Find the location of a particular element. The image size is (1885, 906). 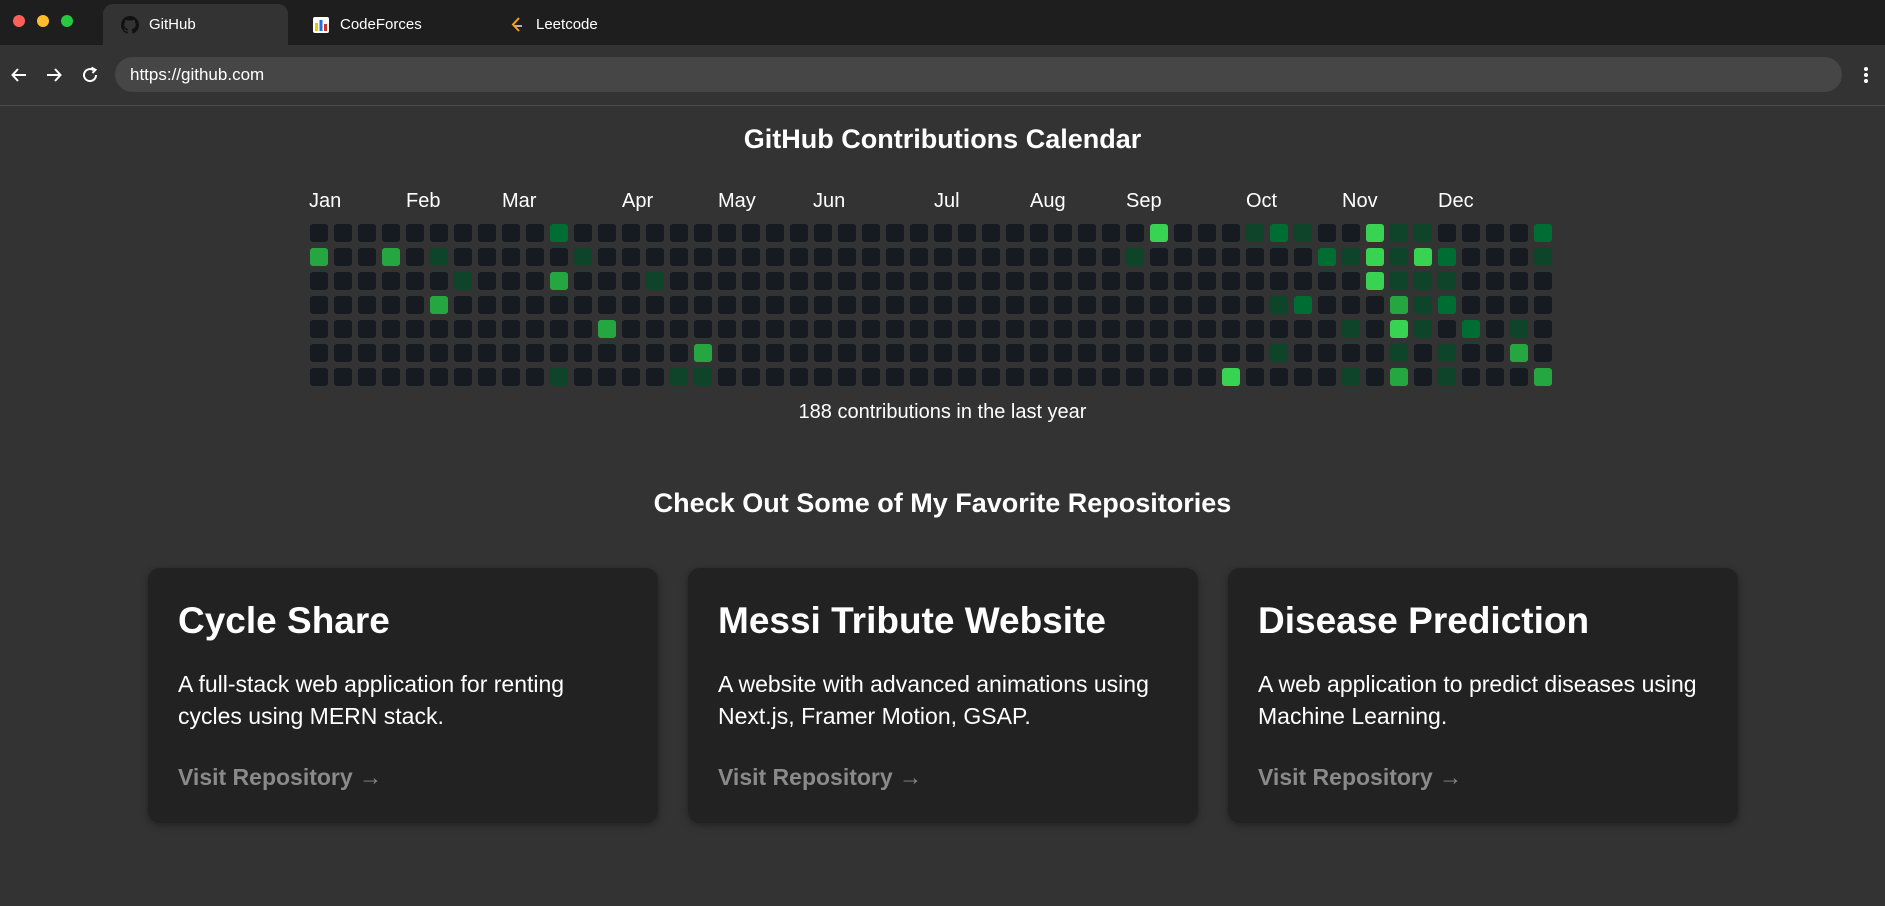

tab-codeforces: CodeForces is located at coordinates (386, 24).